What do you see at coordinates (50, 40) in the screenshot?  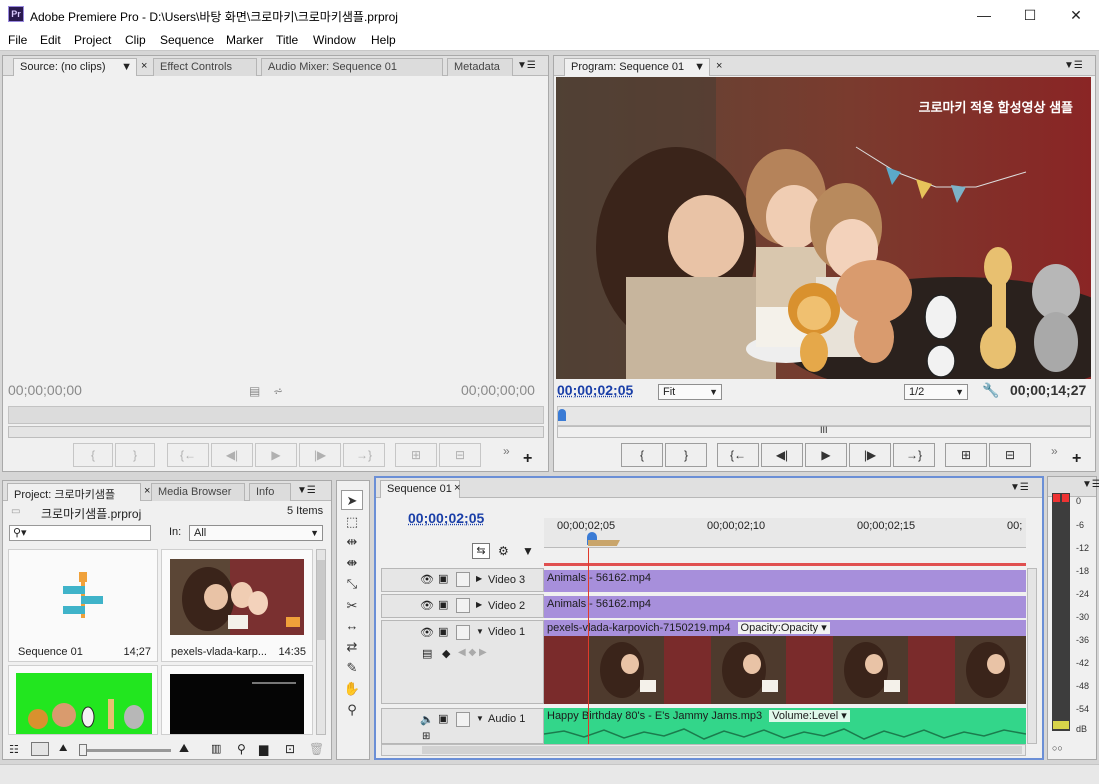 I see `menu-edit: Edit` at bounding box center [50, 40].